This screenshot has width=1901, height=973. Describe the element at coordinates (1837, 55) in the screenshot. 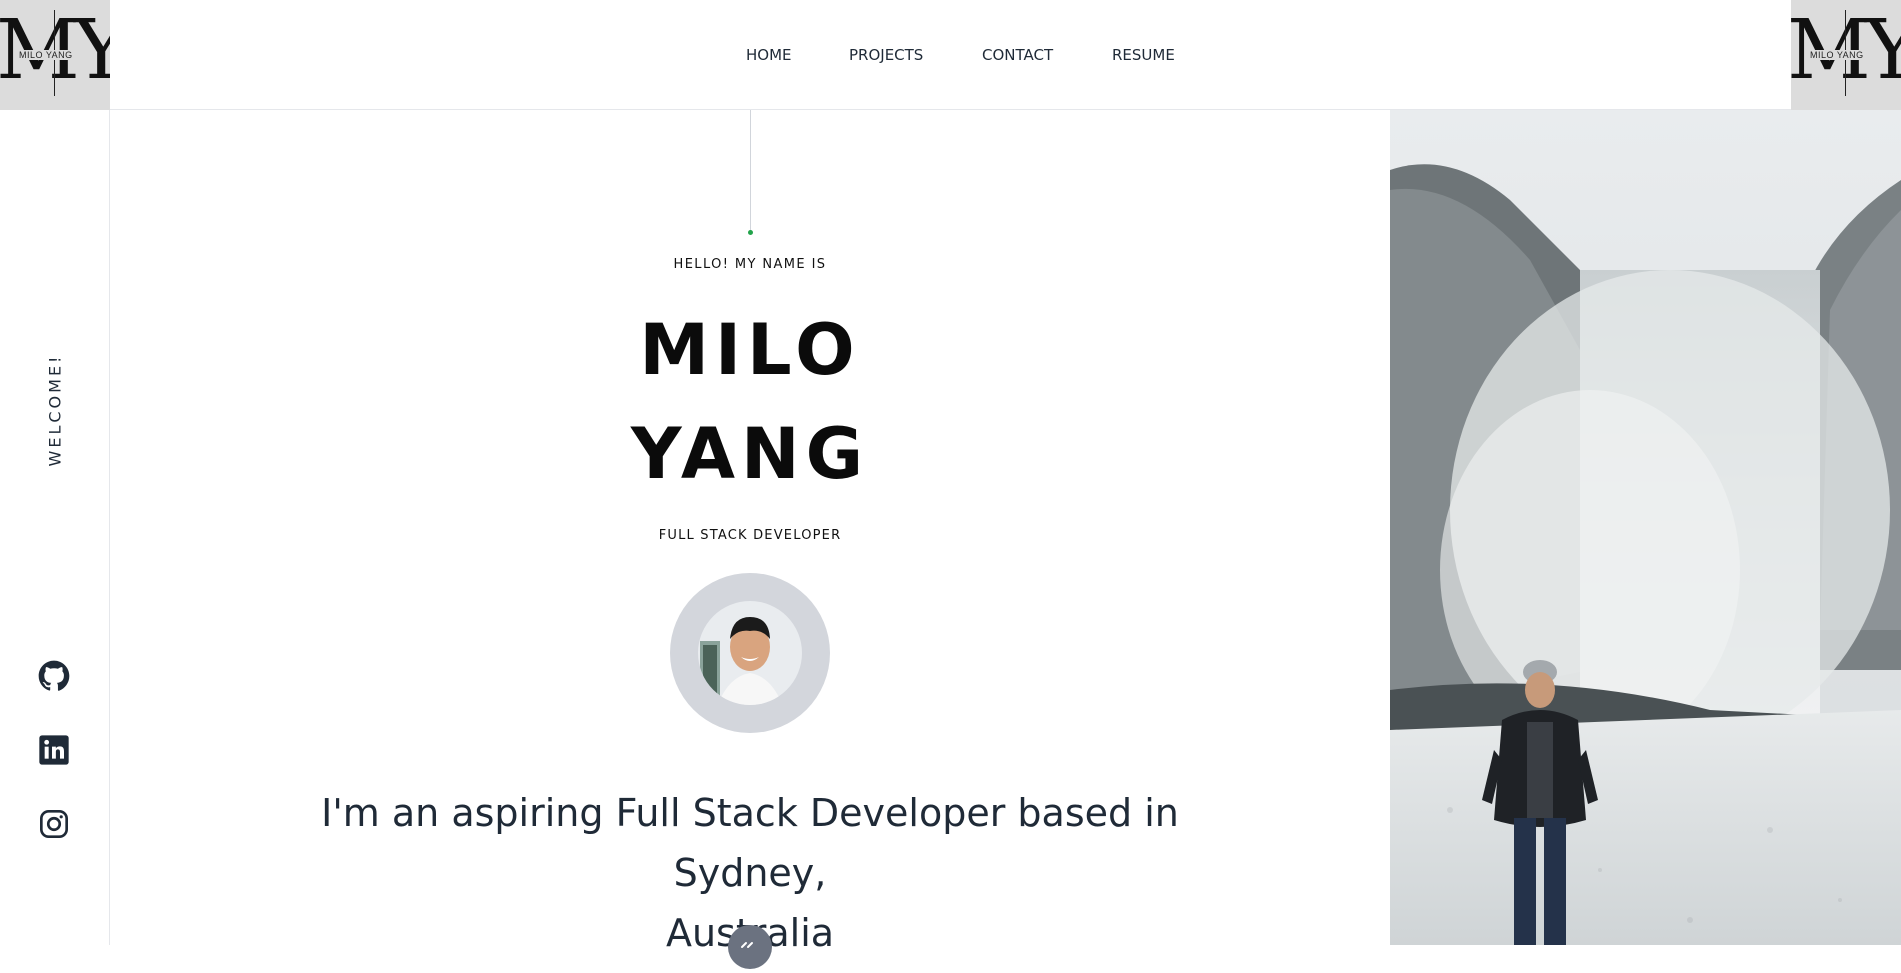

I see `logo-text: MILO YANG` at that location.